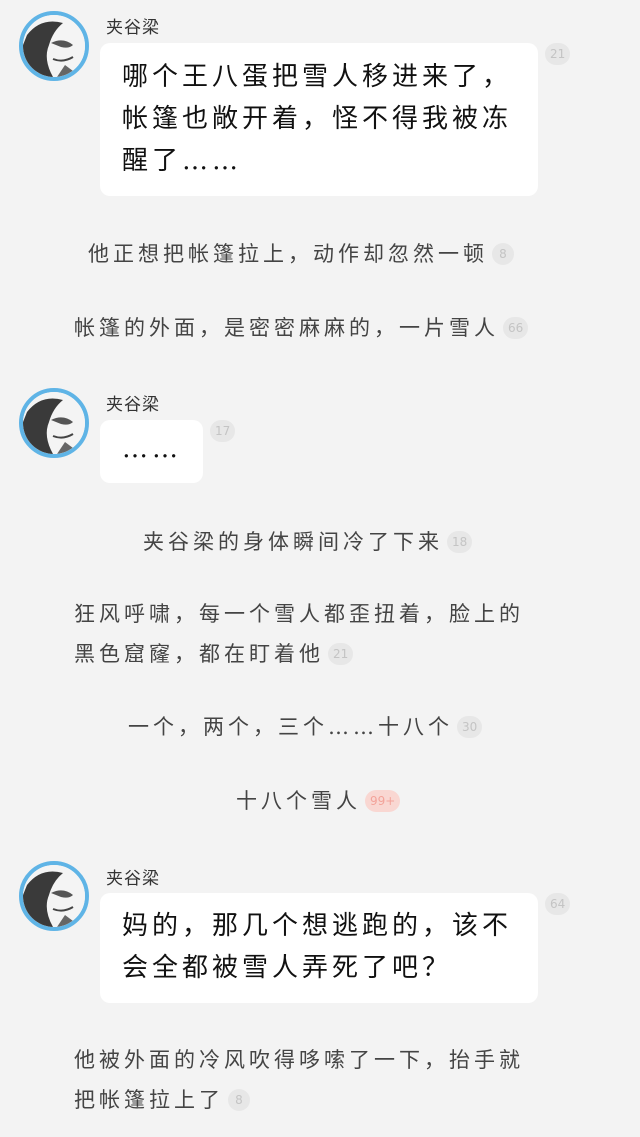 The width and height of the screenshot is (640, 1137). What do you see at coordinates (319, 948) in the screenshot?
I see `message-bubble: 妈的，那几个想逃跑的，该不 会全都被雪人弄死了吧？` at bounding box center [319, 948].